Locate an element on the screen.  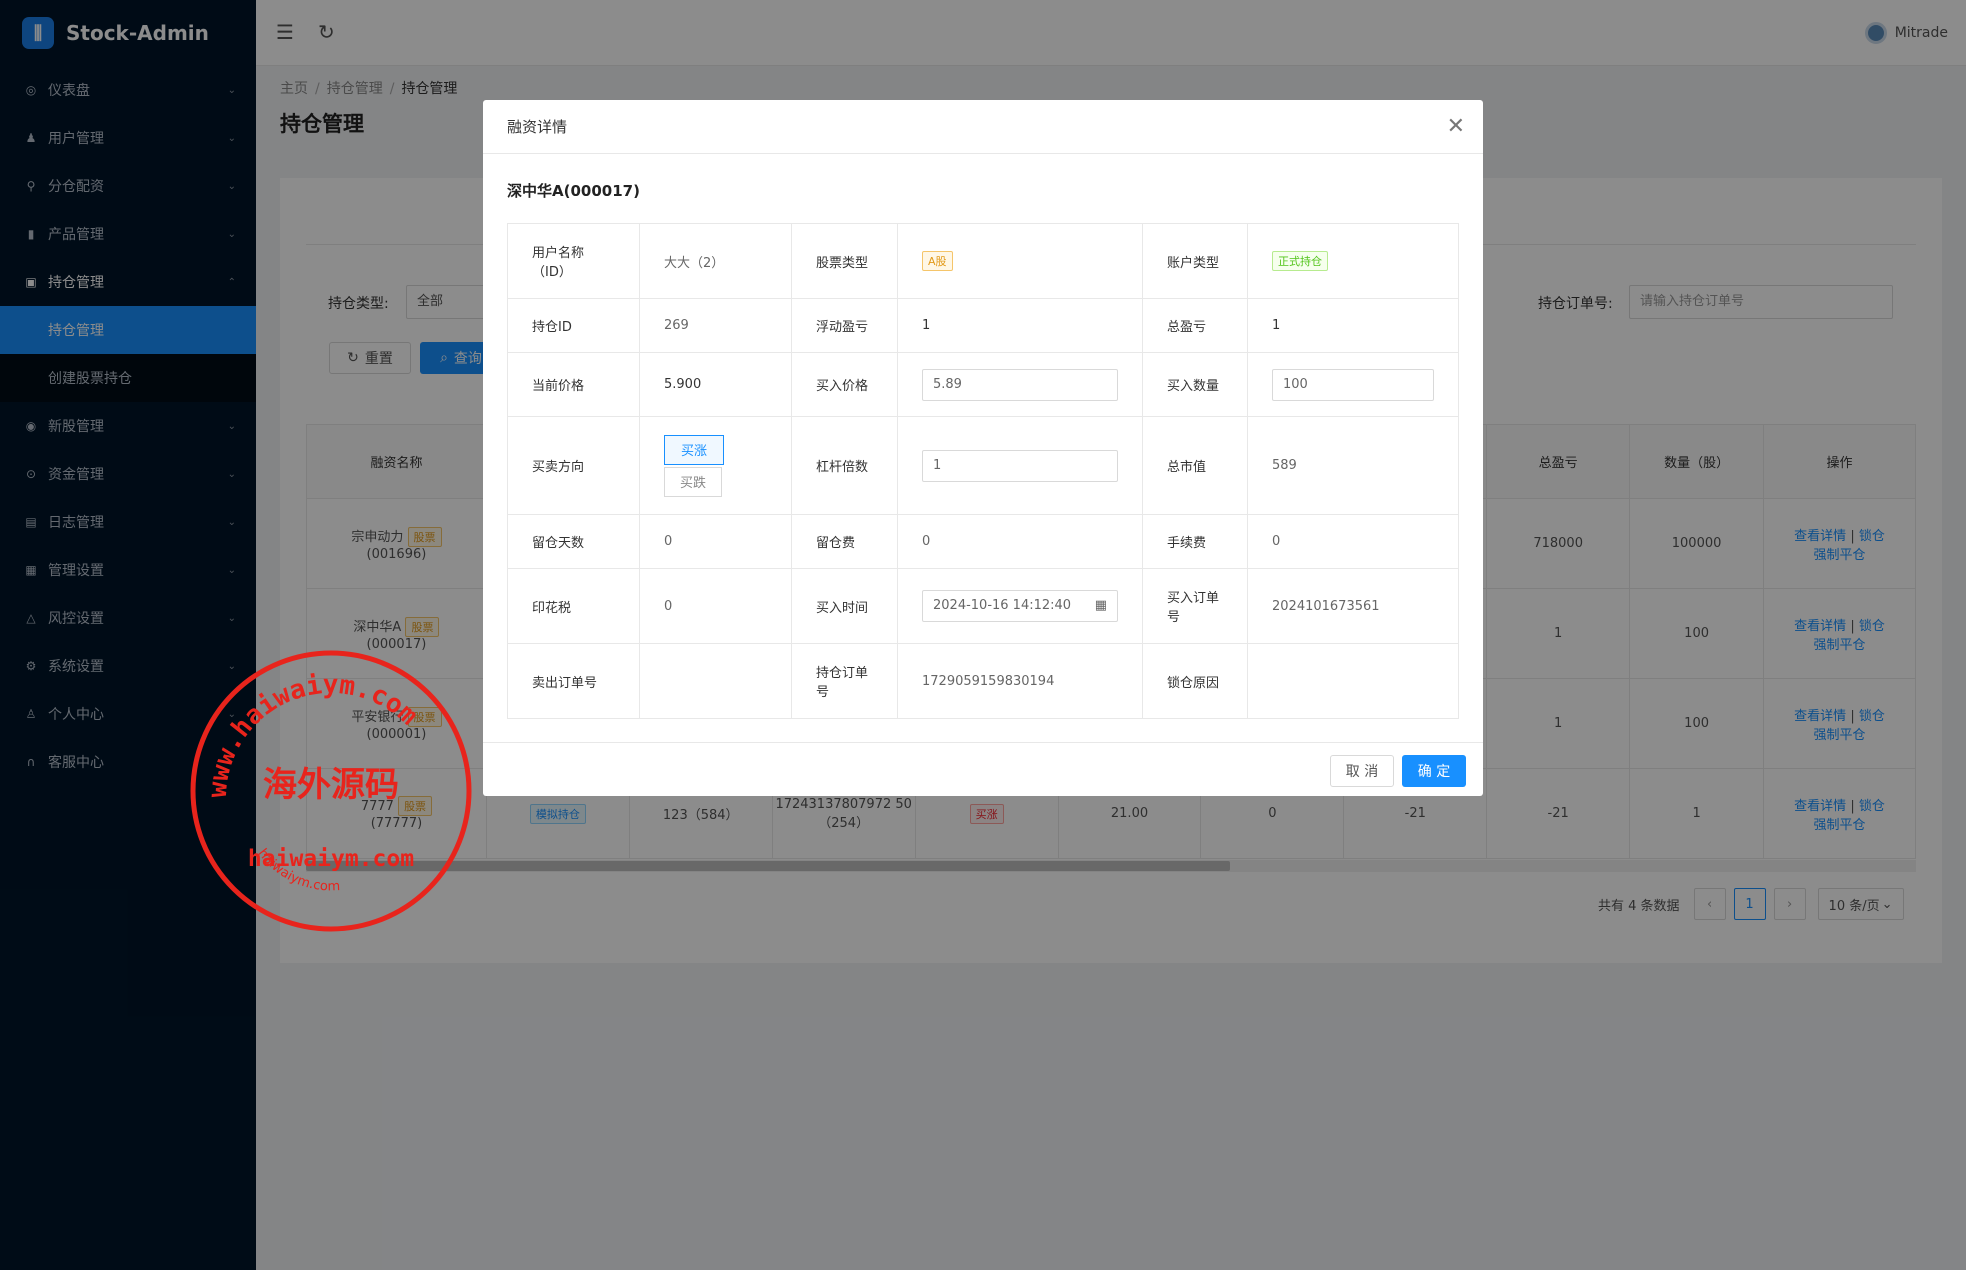
label-stamp-tax: 印花税 is located at coordinates (573, 606).